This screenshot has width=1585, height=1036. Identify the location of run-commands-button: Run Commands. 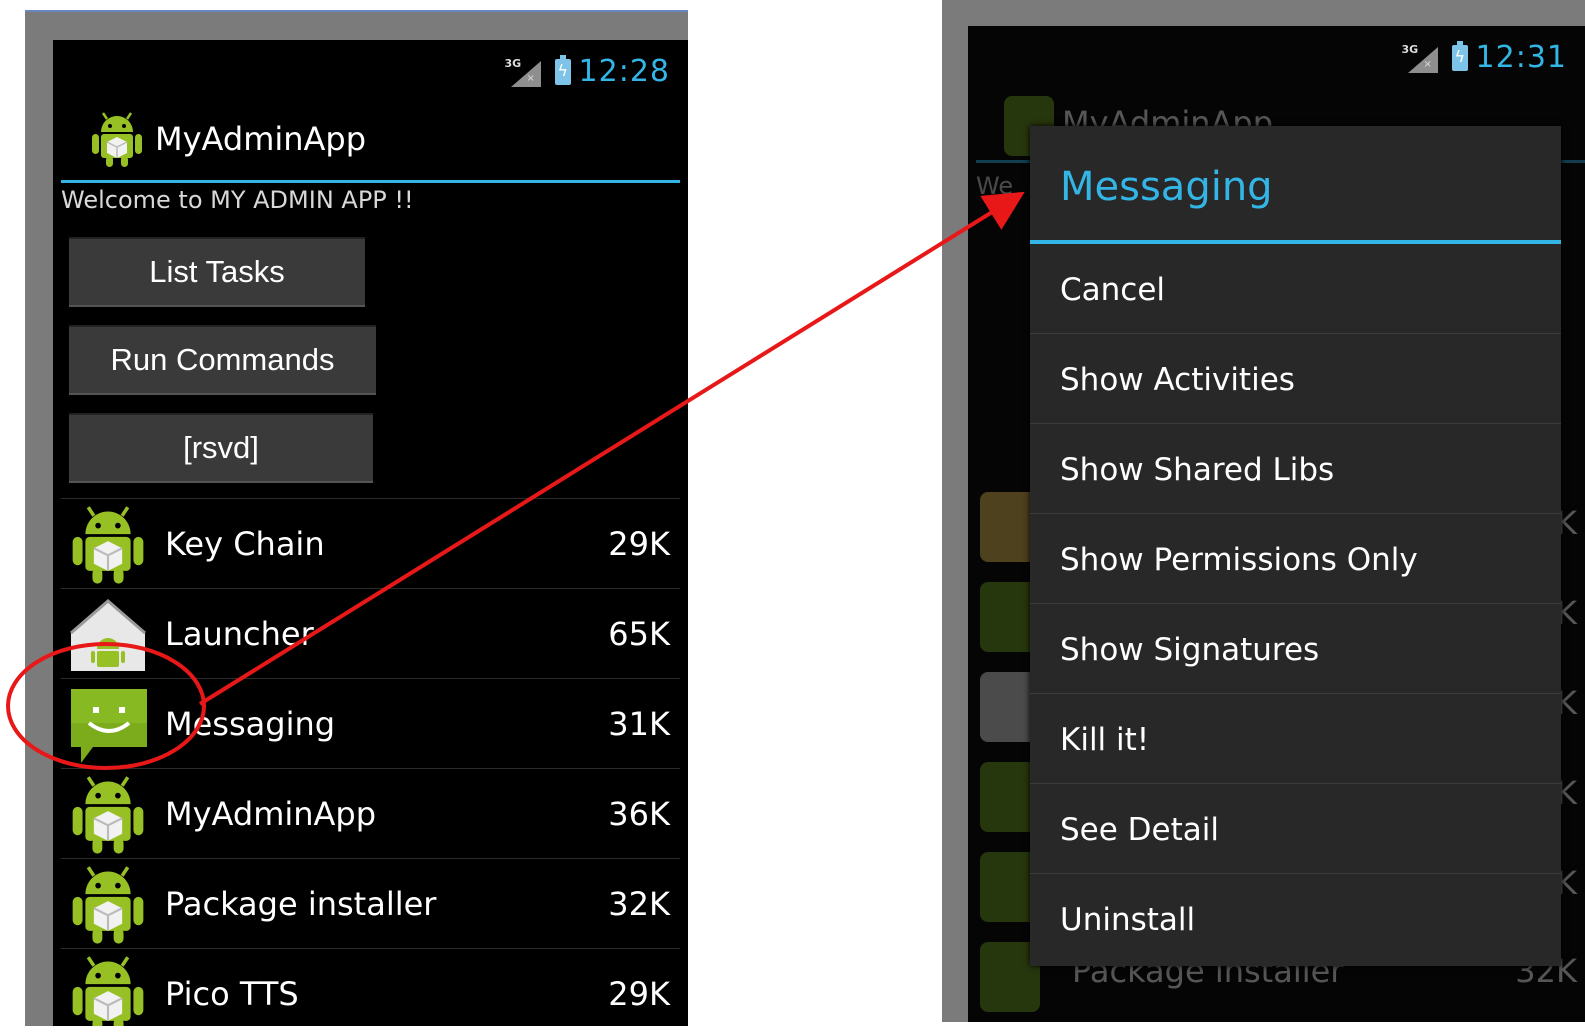
(222, 360).